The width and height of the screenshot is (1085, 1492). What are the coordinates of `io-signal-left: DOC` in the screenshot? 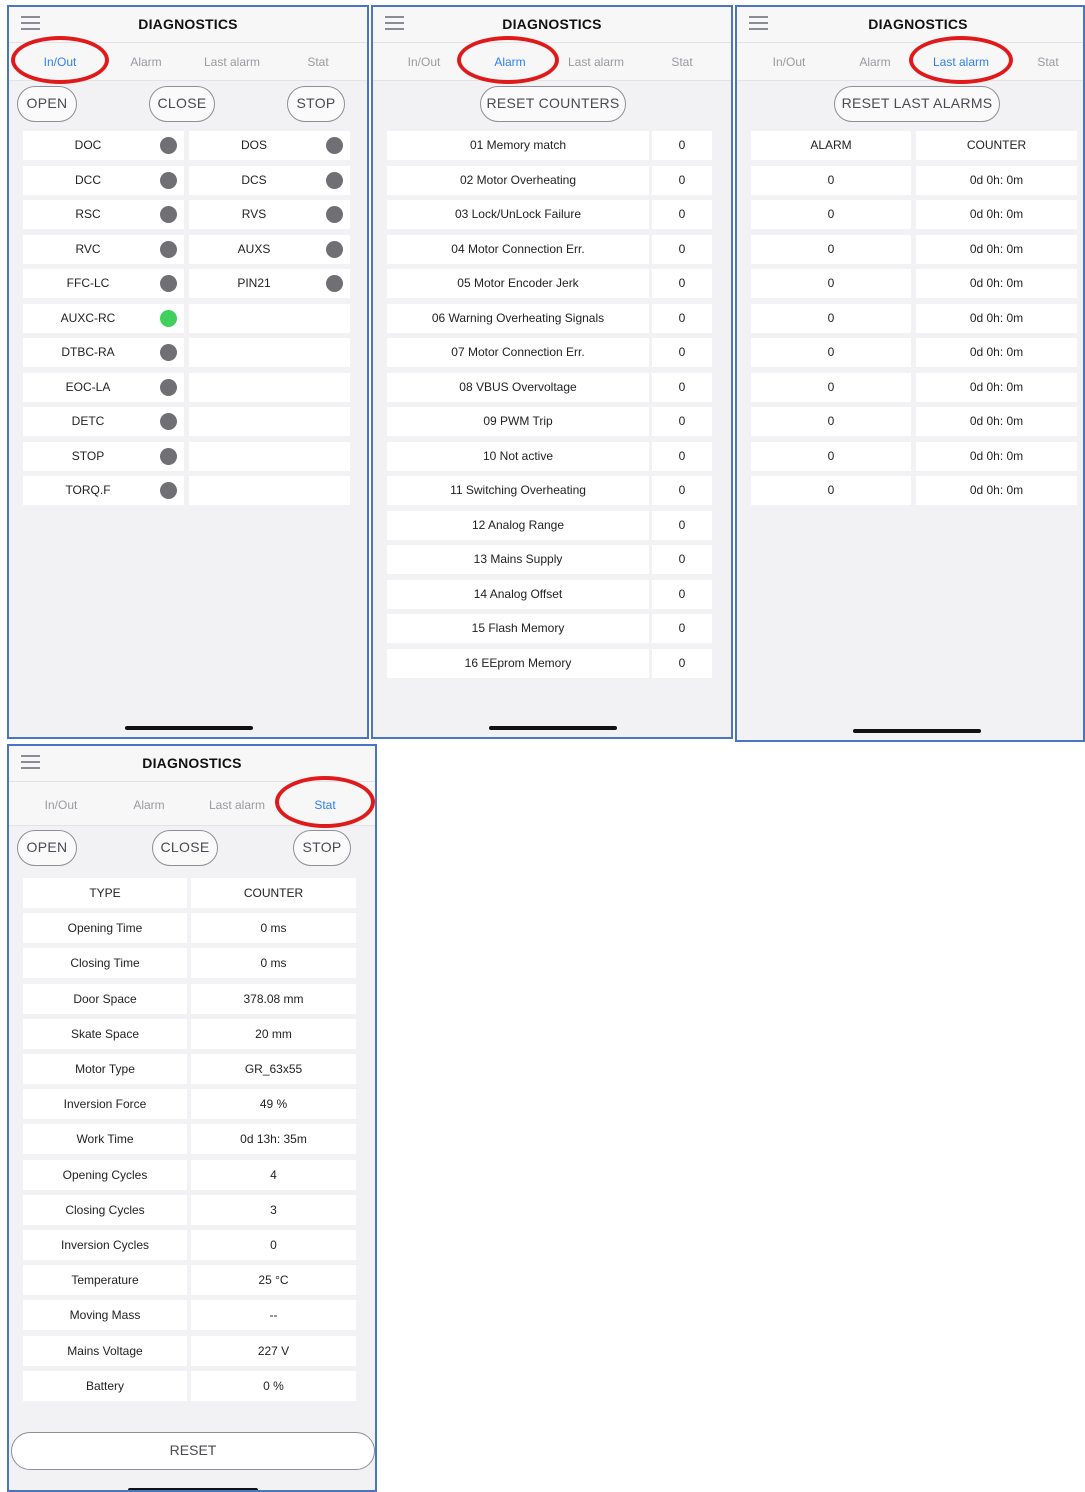 It's located at (103, 145).